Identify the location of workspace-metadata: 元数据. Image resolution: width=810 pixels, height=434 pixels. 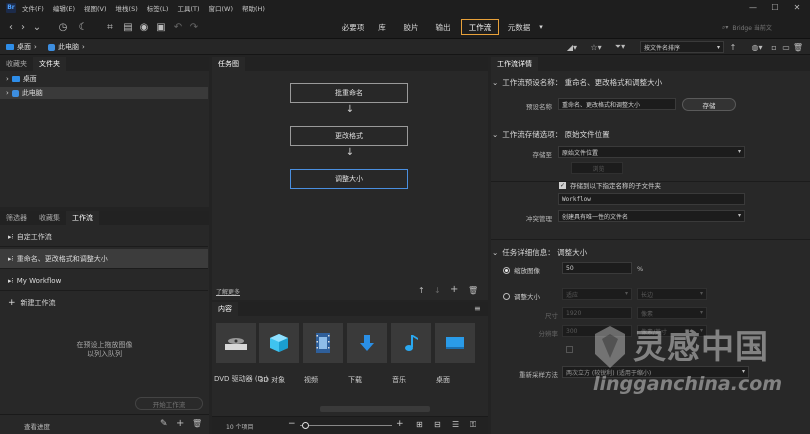
(519, 27).